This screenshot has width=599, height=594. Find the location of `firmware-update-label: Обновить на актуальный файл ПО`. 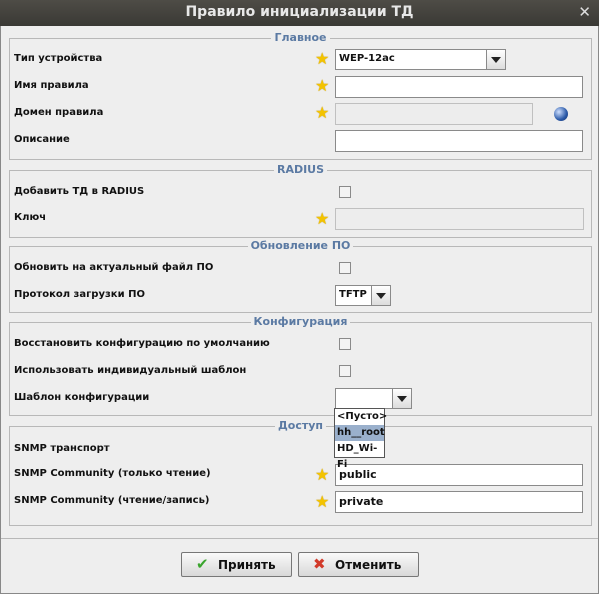

firmware-update-label: Обновить на актуальный файл ПО is located at coordinates (114, 267).